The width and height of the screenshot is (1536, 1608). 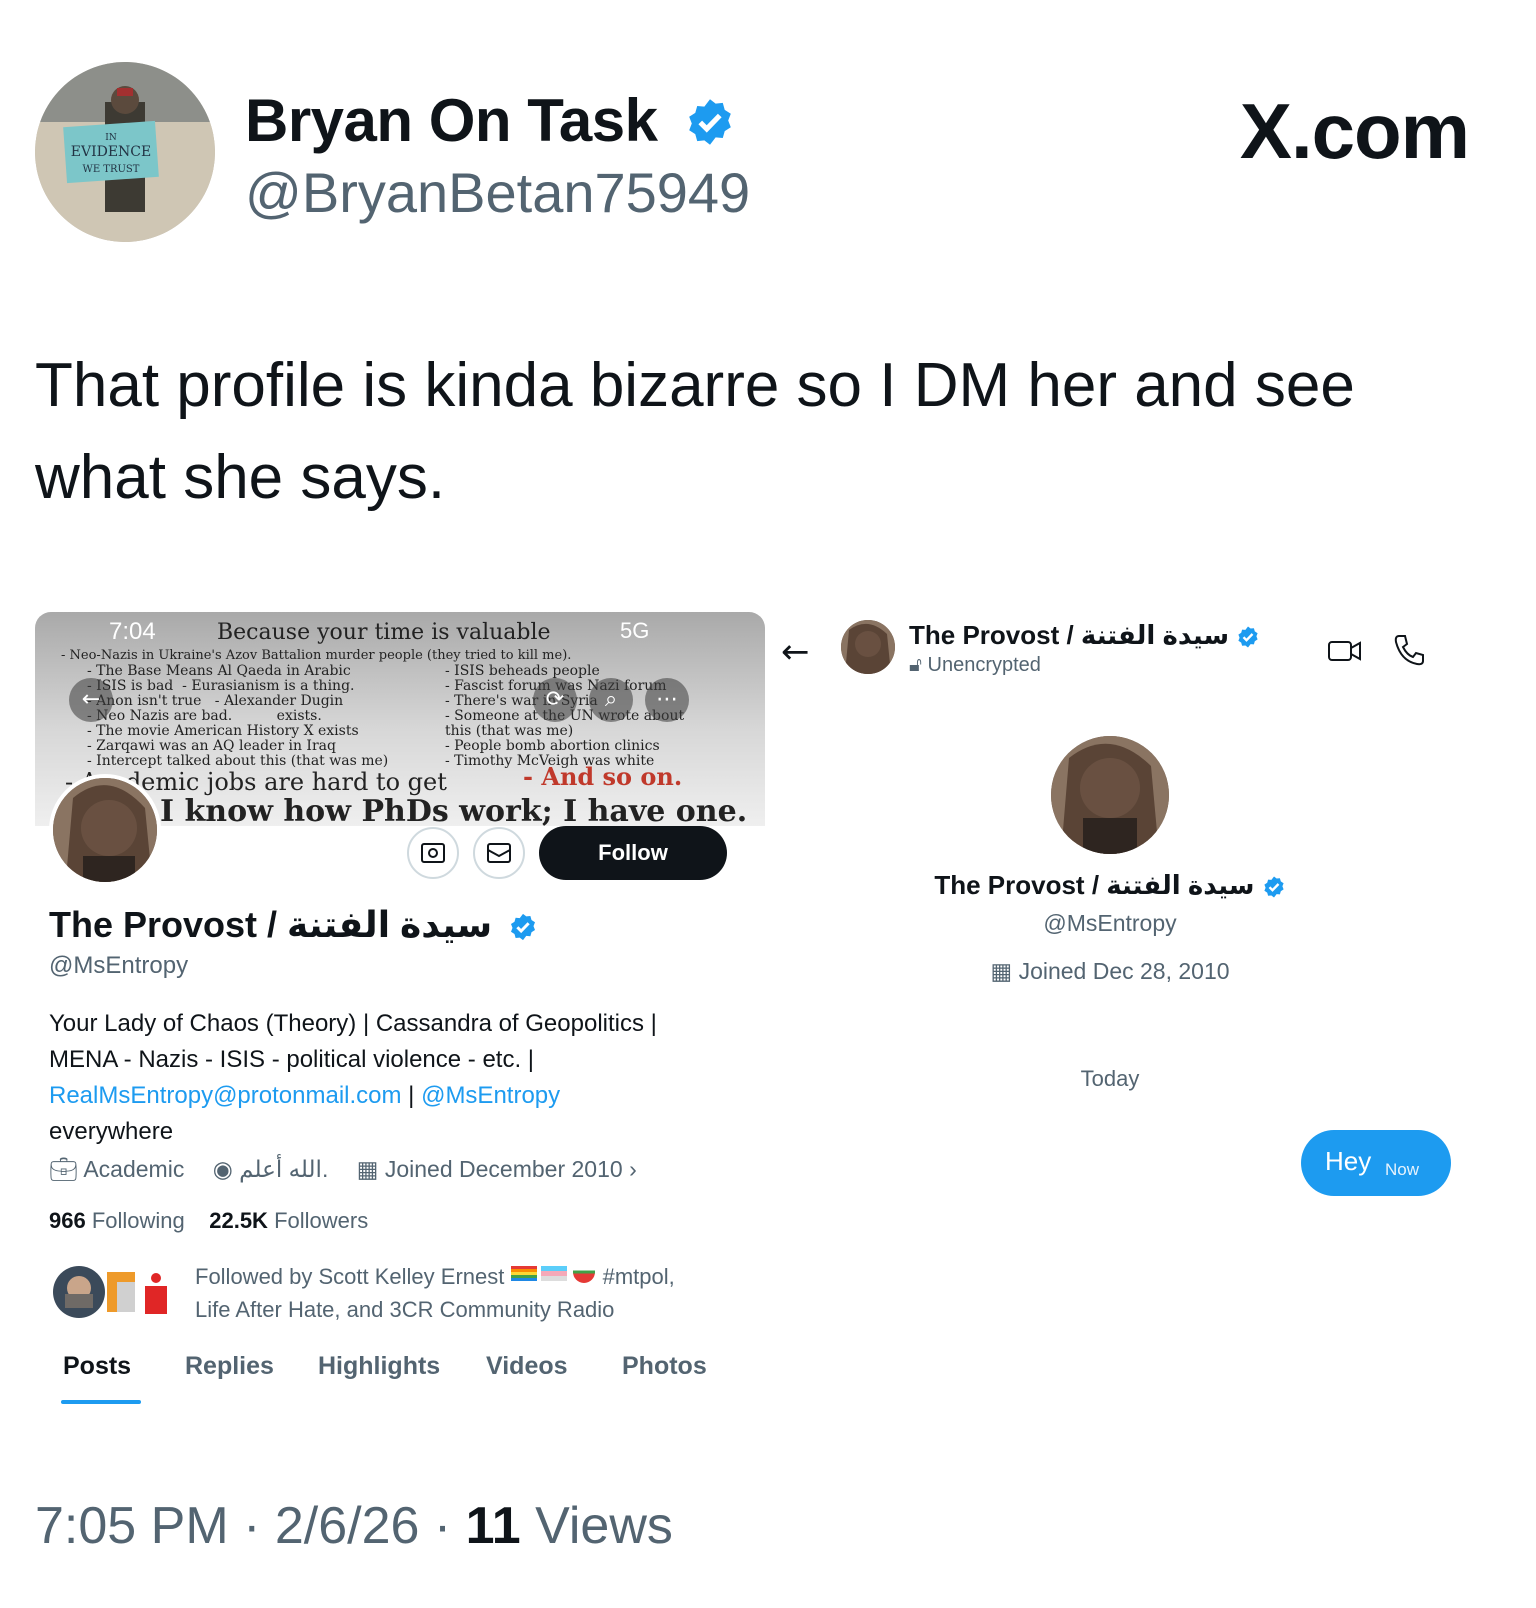 I want to click on briefcase-icon: 💼︎, so click(x=64, y=1169).